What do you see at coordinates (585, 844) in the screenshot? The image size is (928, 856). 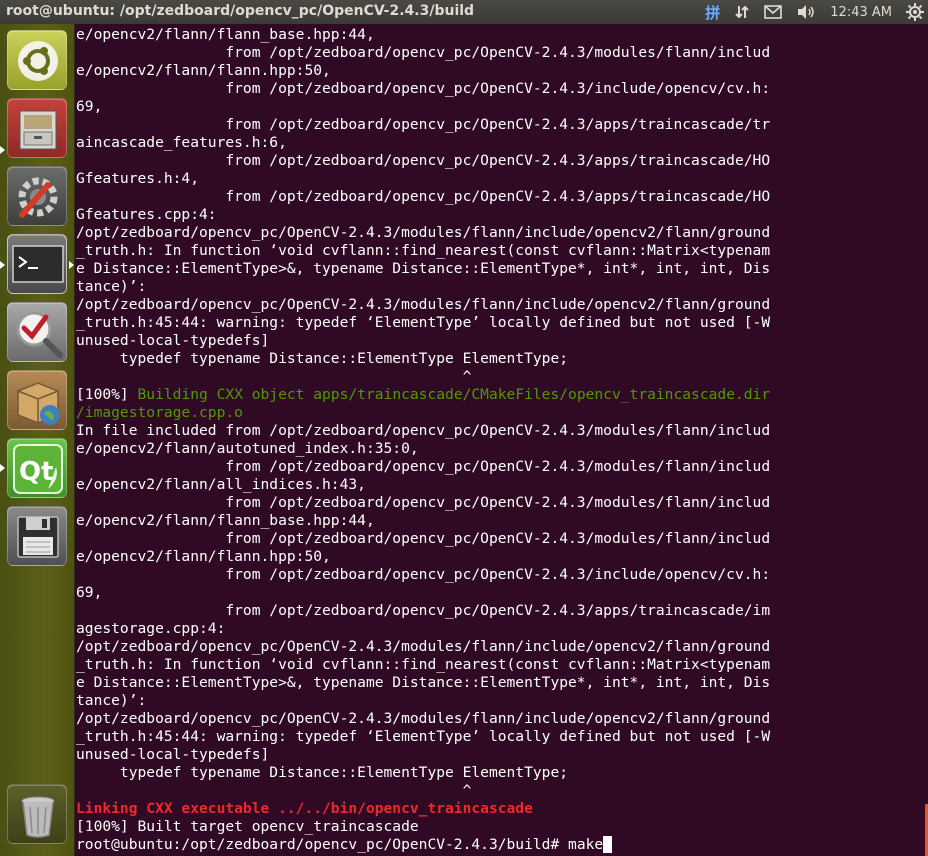 I see `command-input: make` at bounding box center [585, 844].